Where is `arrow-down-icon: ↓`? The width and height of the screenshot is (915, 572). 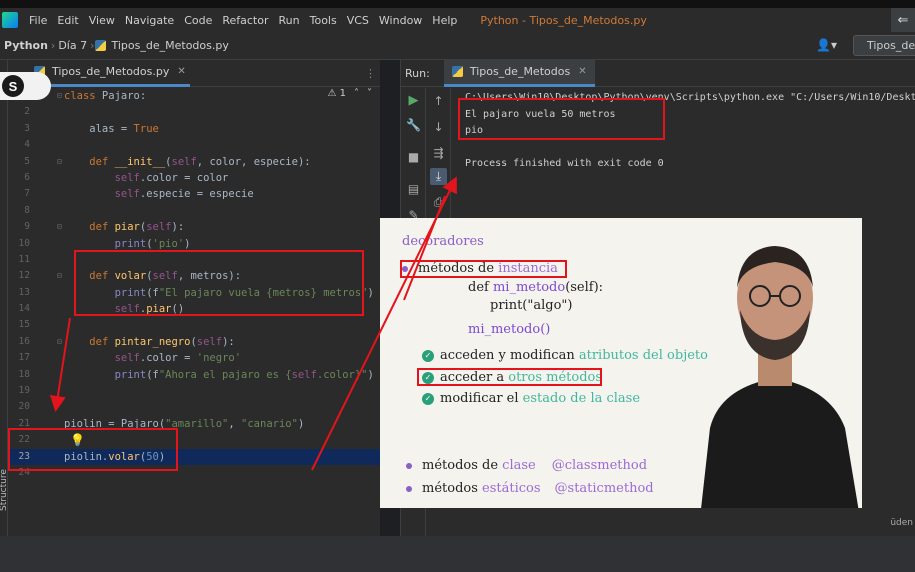
arrow-down-icon: ↓ is located at coordinates (438, 126).